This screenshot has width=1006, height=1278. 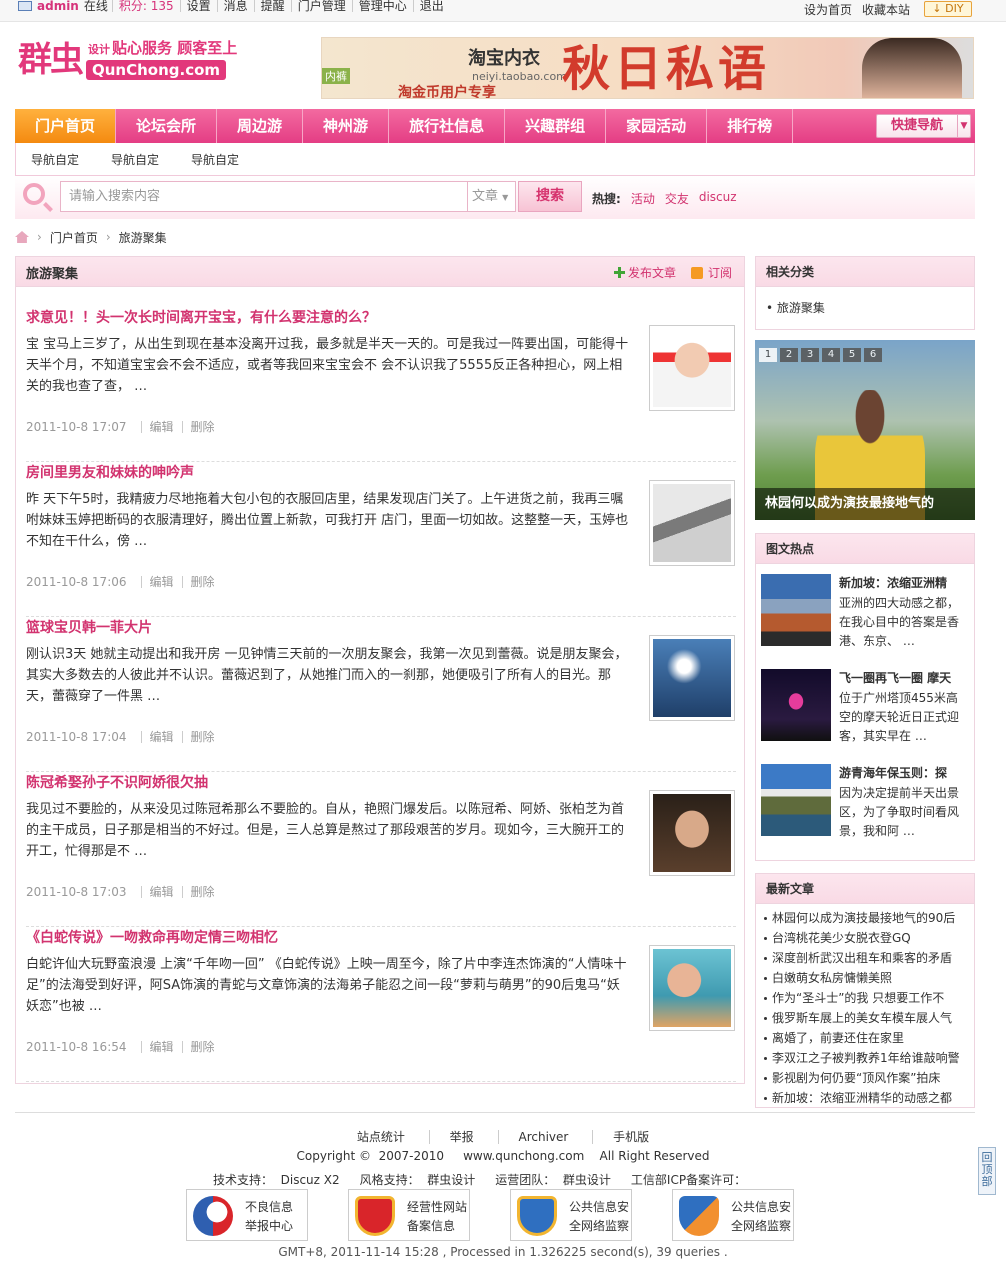 I want to click on messages-link: 消息, so click(x=235, y=6).